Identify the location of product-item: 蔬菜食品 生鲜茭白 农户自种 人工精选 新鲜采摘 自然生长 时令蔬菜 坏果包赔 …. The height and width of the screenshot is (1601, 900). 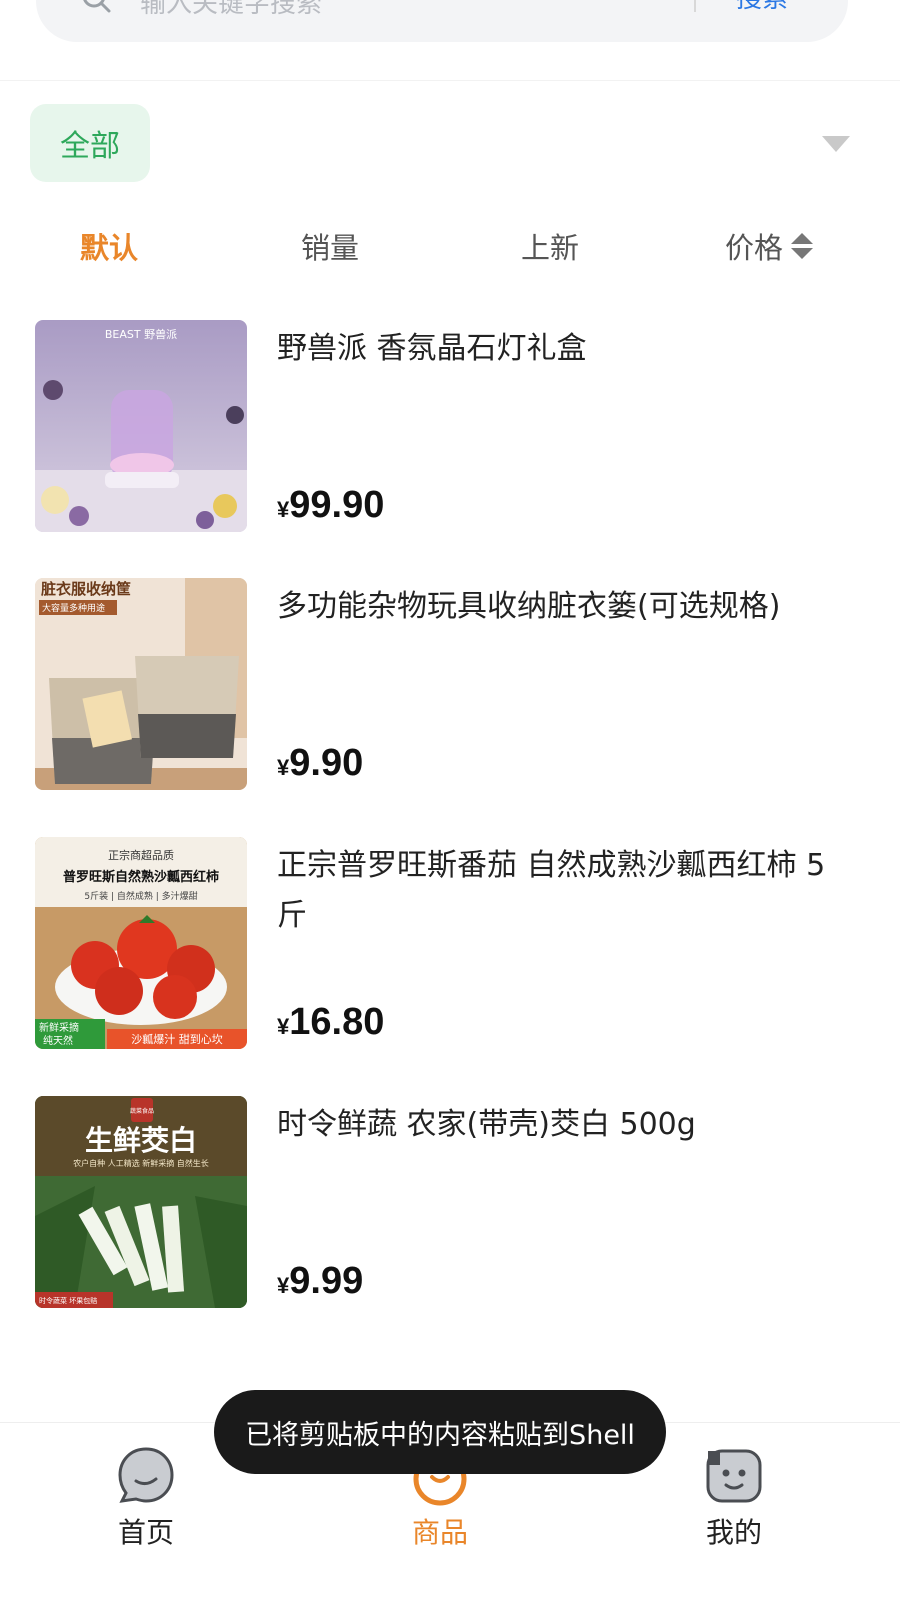
(450, 1202).